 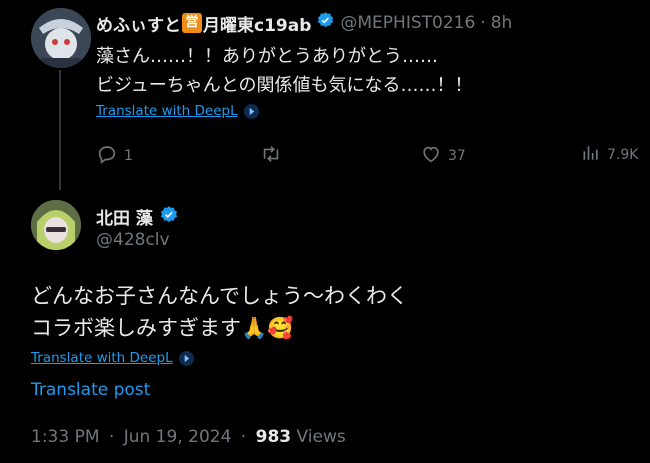 What do you see at coordinates (321, 437) in the screenshot?
I see `views-label: Views` at bounding box center [321, 437].